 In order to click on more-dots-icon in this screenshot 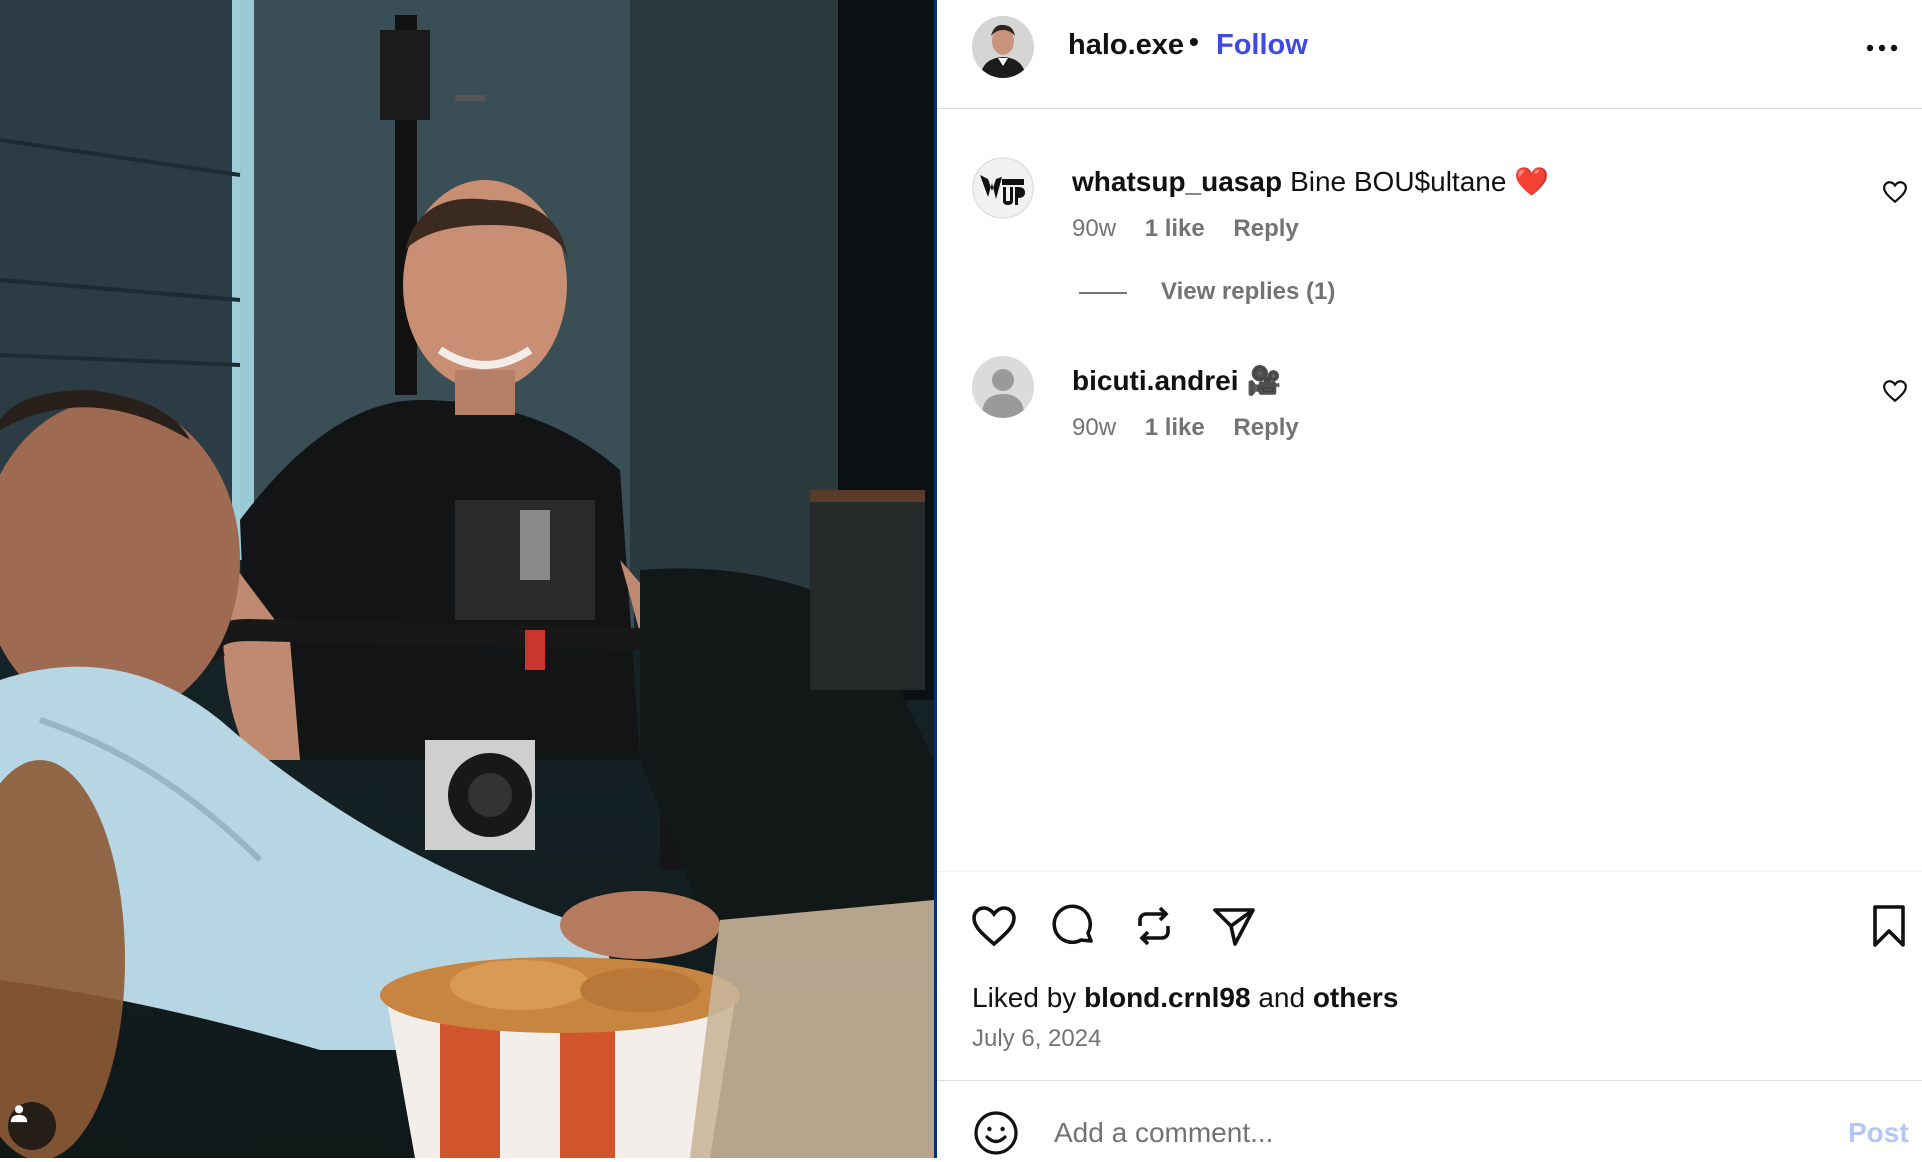, I will do `click(1882, 48)`.